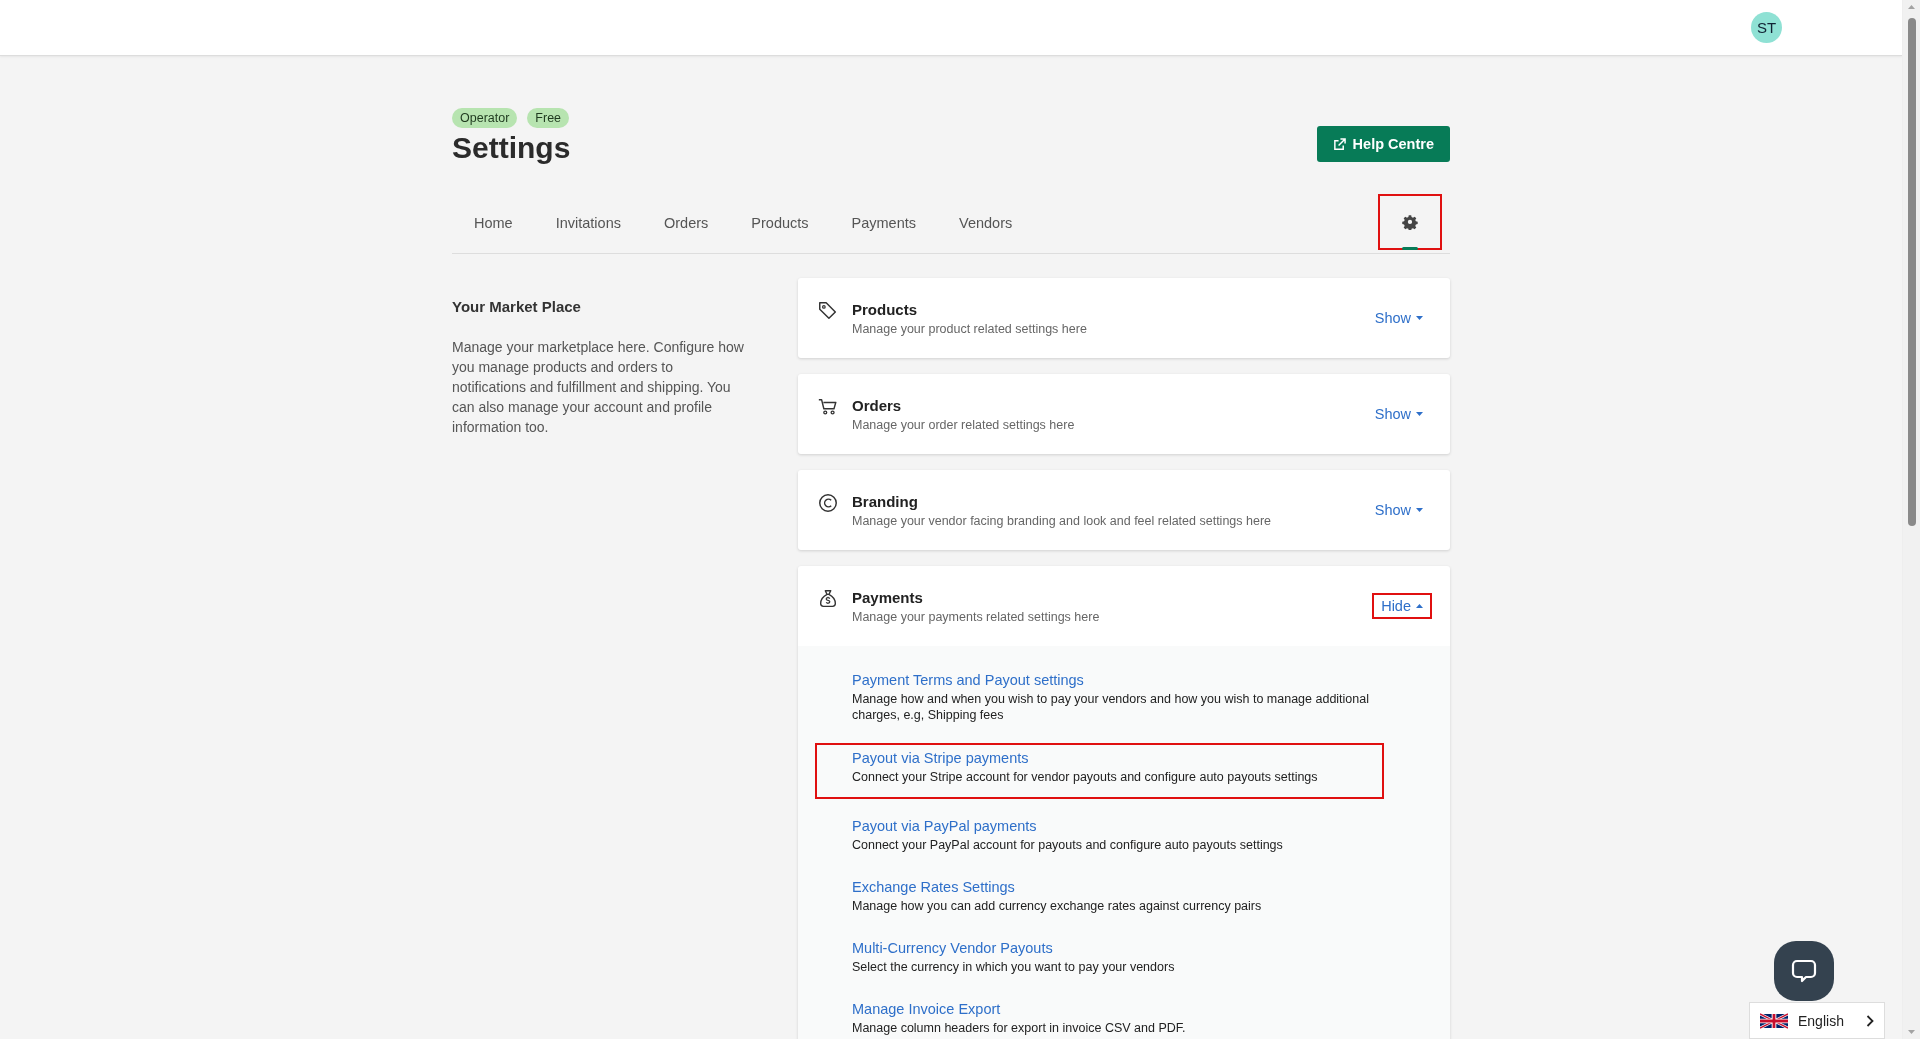 The width and height of the screenshot is (1920, 1039). What do you see at coordinates (1014, 967) in the screenshot?
I see `link-description: Select the currency in which you want to pay your vendors` at bounding box center [1014, 967].